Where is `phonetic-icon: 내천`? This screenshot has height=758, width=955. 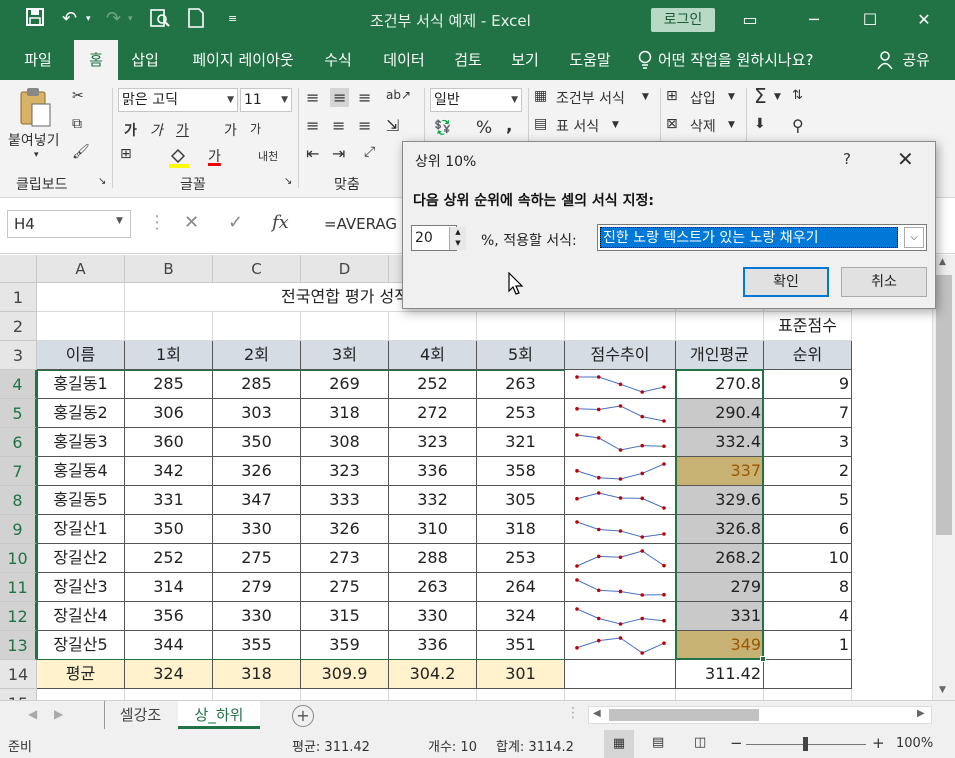 phonetic-icon: 내천 is located at coordinates (268, 156).